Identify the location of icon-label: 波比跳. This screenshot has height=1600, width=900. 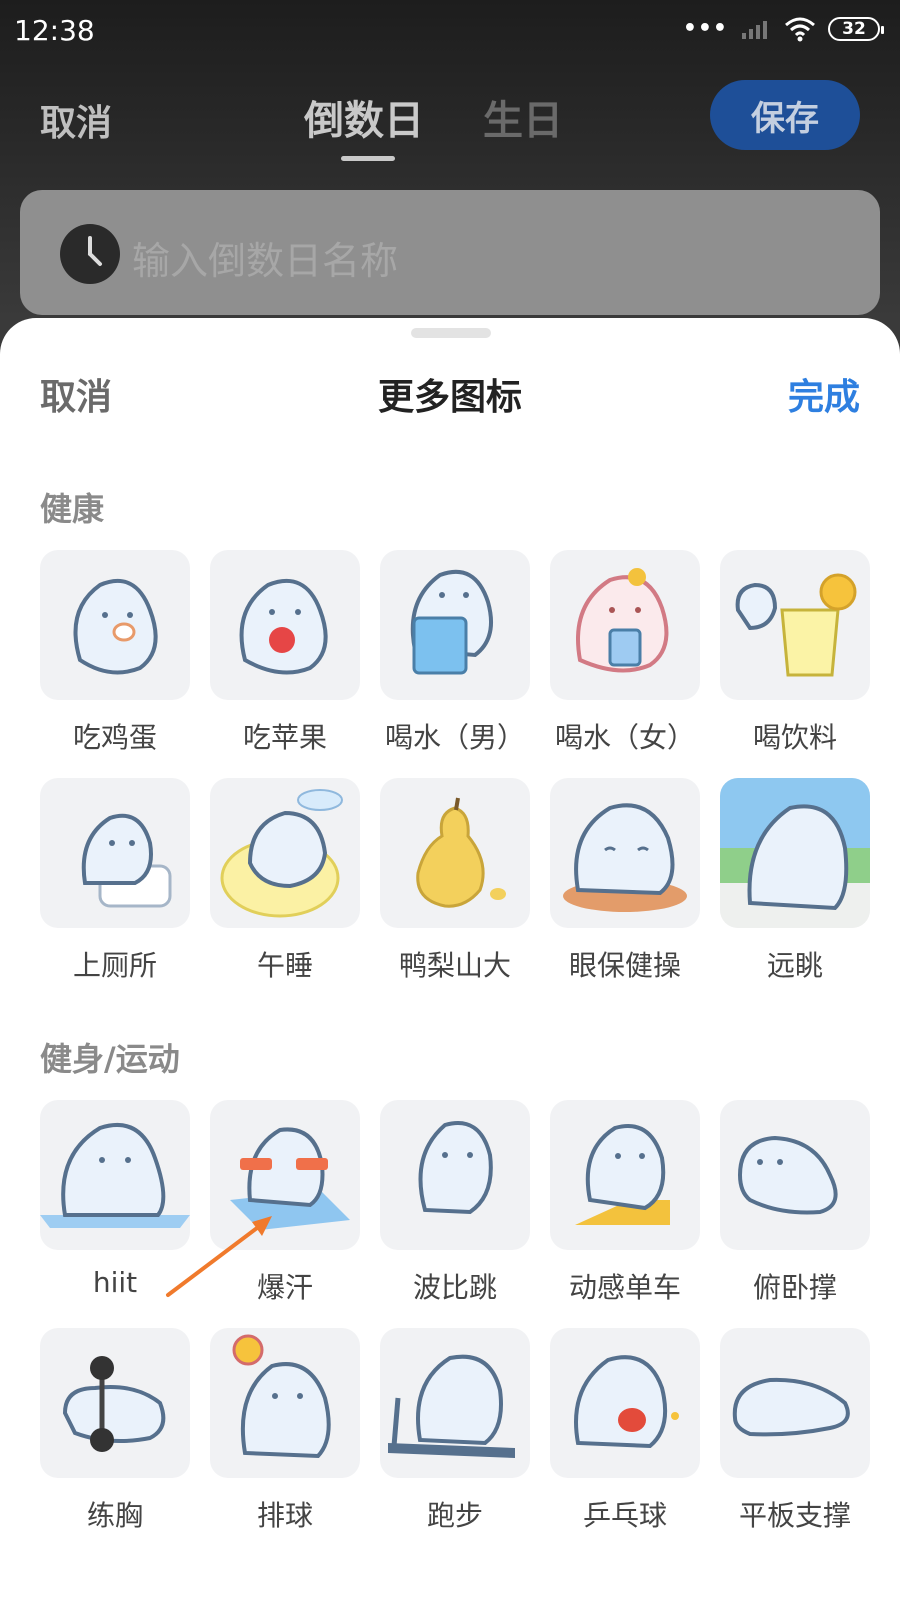
(454, 1287).